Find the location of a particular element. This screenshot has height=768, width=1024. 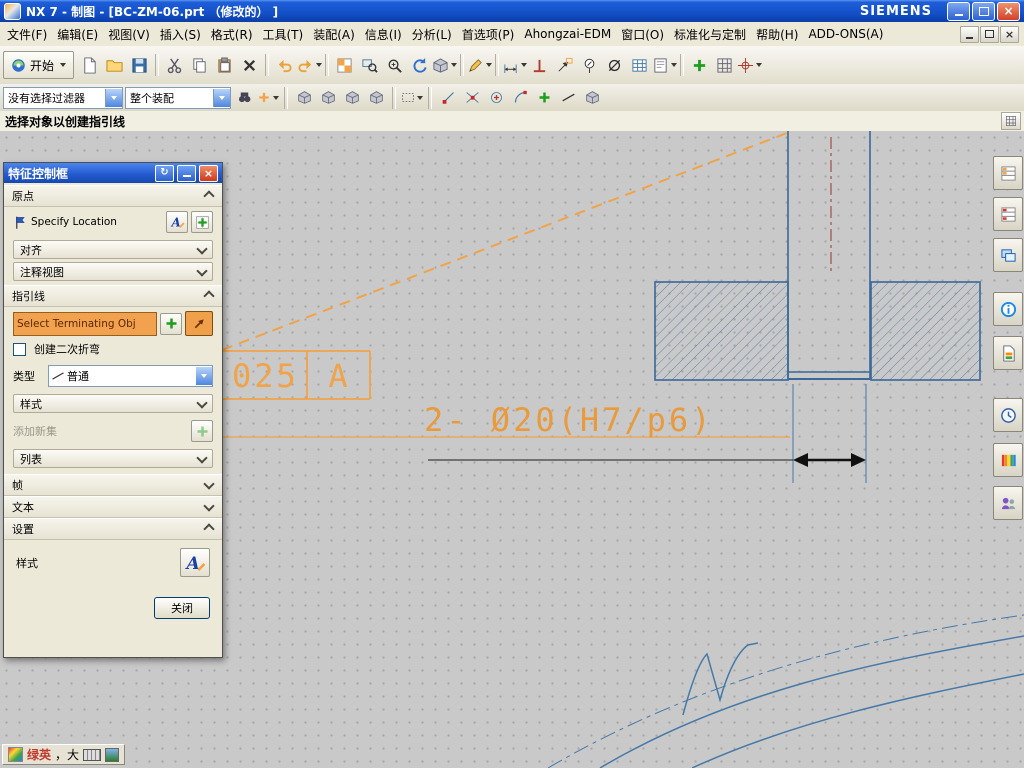

menu-item-ahongzai-edm: Ahongzai-EDM is located at coordinates (567, 34).